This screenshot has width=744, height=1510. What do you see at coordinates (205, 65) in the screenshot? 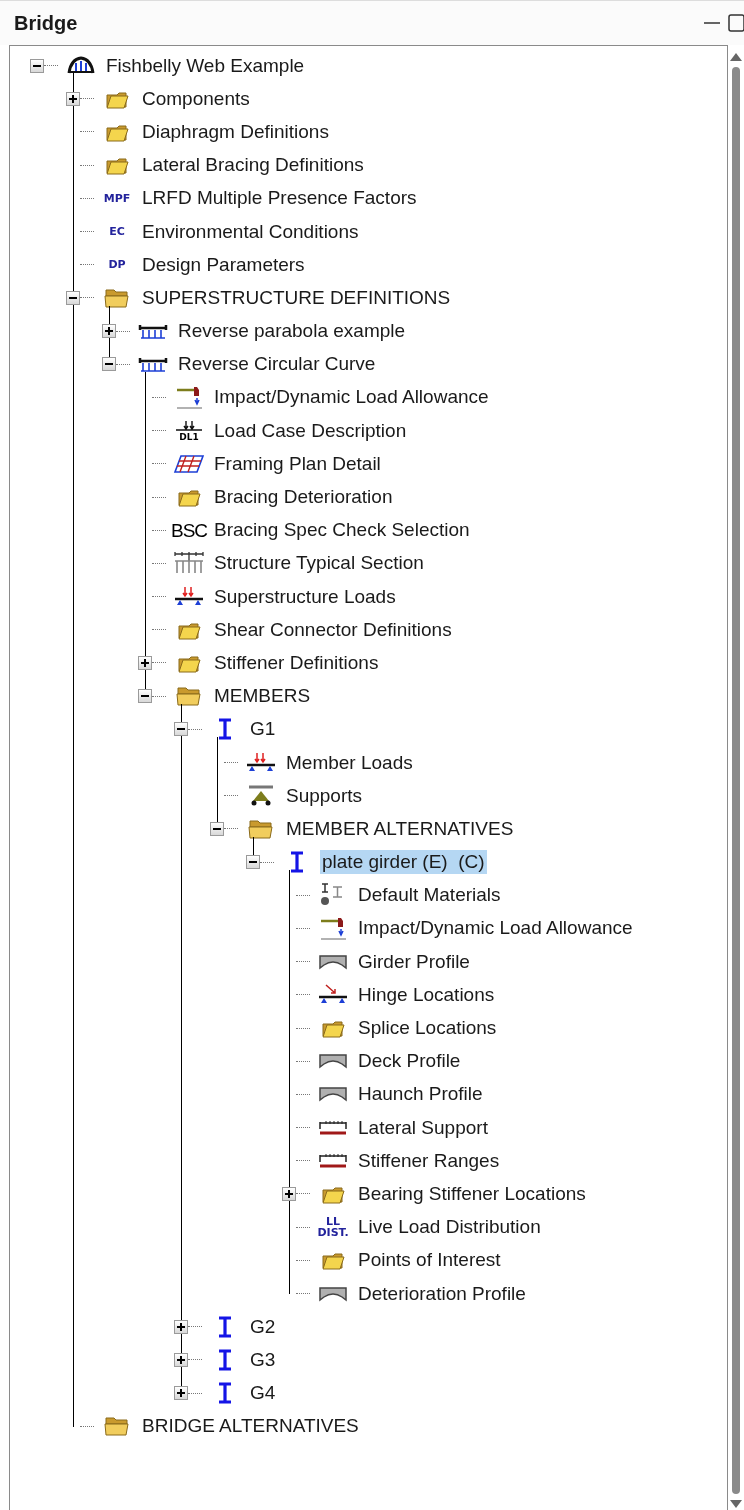
I see `tree-item: Fishbelly Web Example` at bounding box center [205, 65].